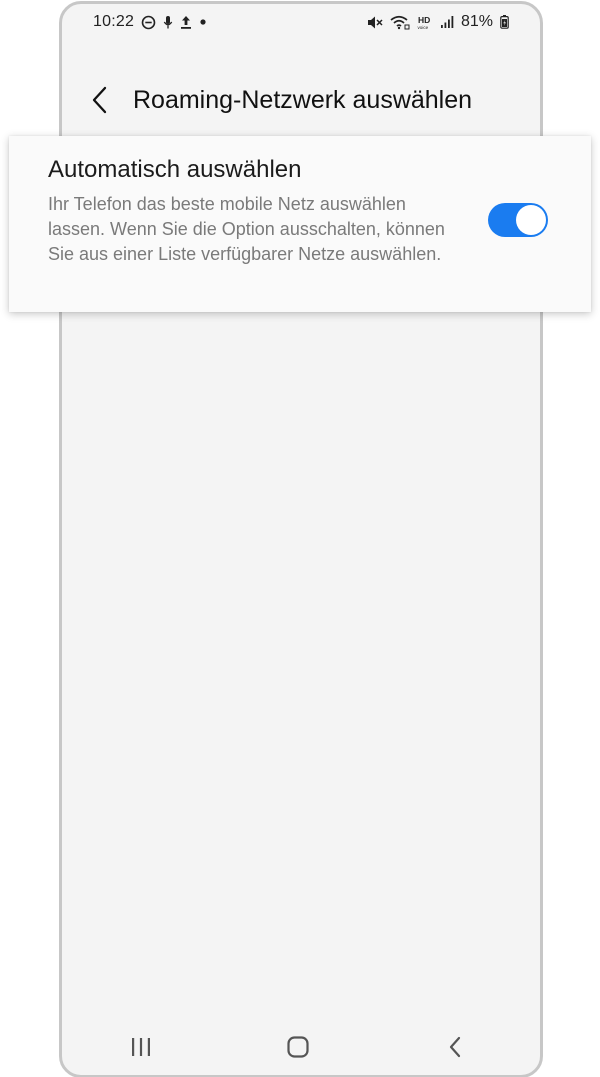 This screenshot has height=1077, width=600. Describe the element at coordinates (504, 22) in the screenshot. I see `battery-icon` at that location.